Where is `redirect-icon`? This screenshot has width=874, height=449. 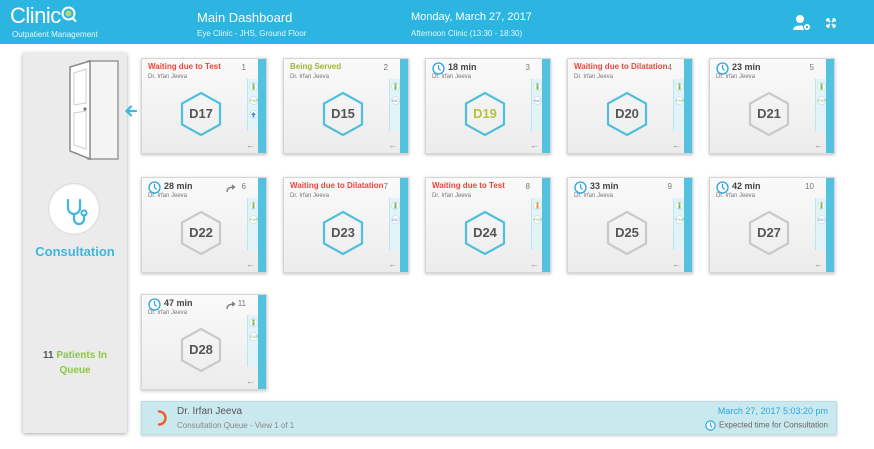 redirect-icon is located at coordinates (231, 304).